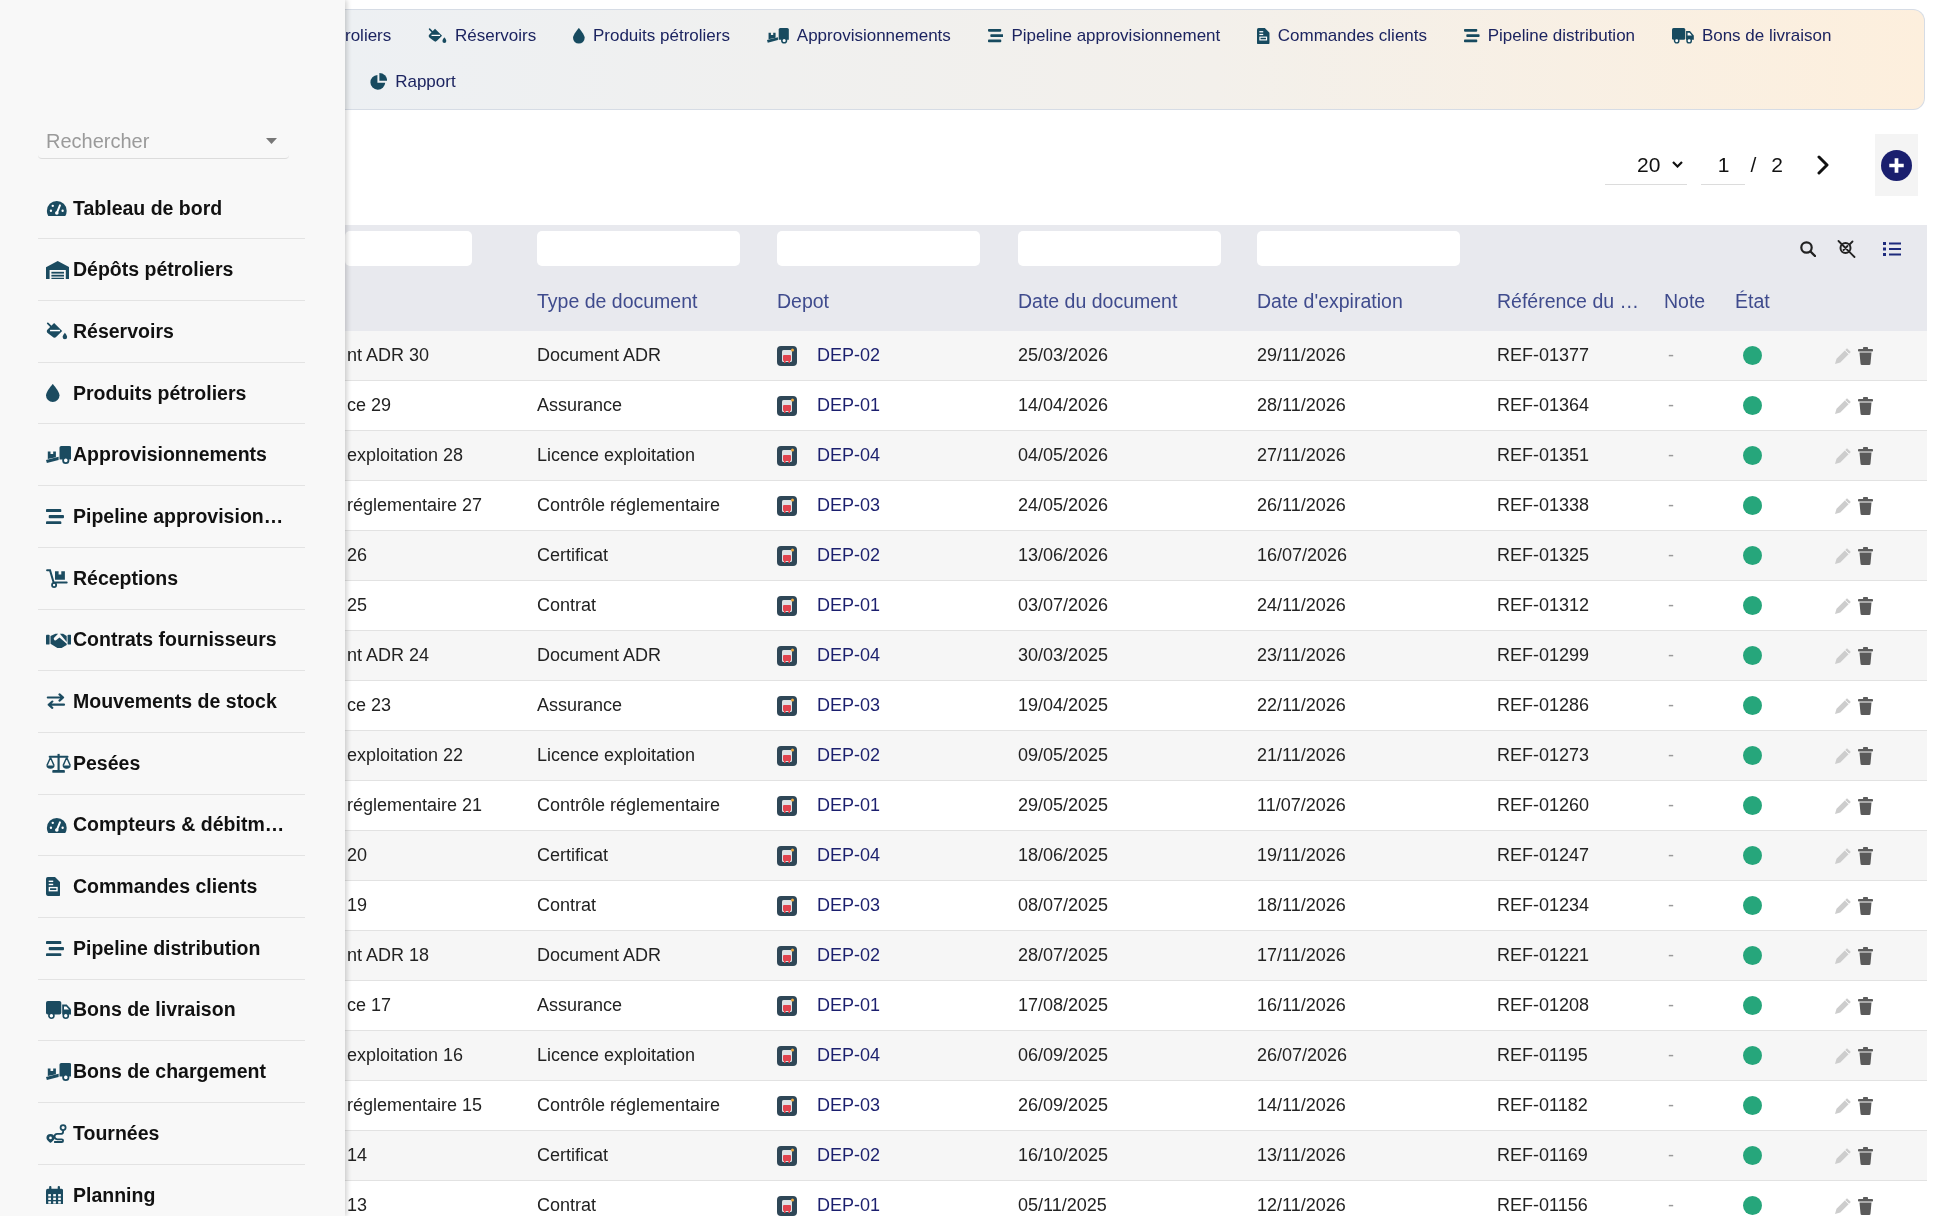 The image size is (1946, 1216). Describe the element at coordinates (1342, 36) in the screenshot. I see `nav-link: Commandes clients` at that location.